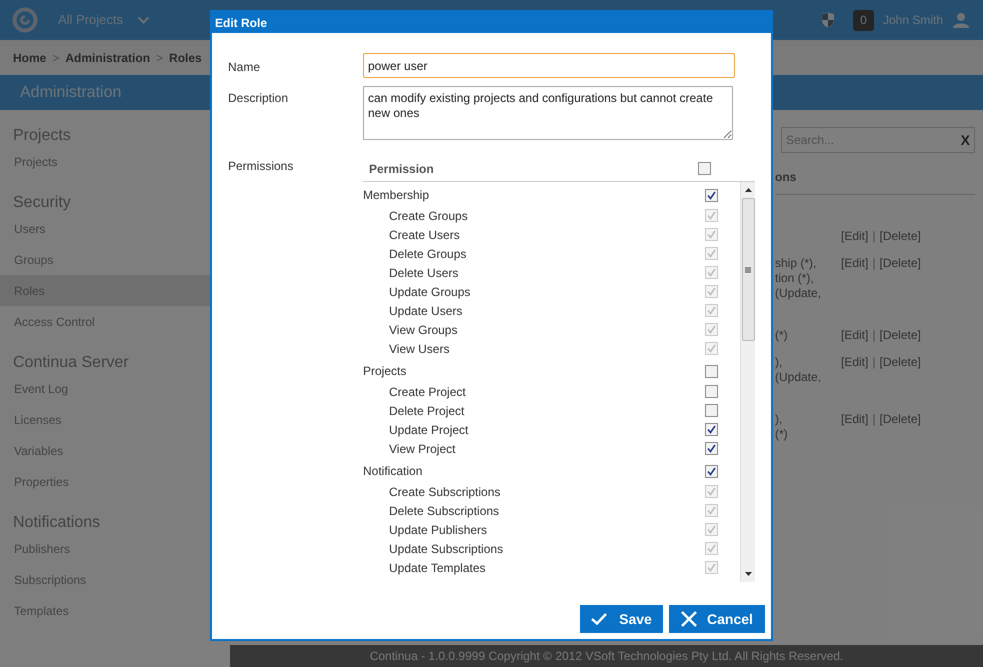  I want to click on permission-item: Update Subscriptions, so click(446, 549).